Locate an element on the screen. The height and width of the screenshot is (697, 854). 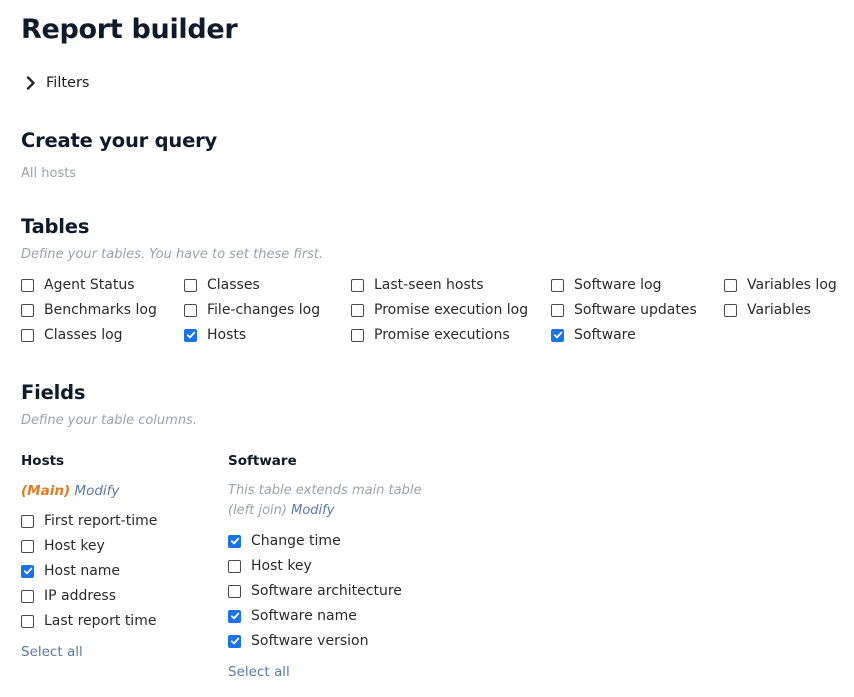
main-table-tag: (Main) is located at coordinates (46, 491).